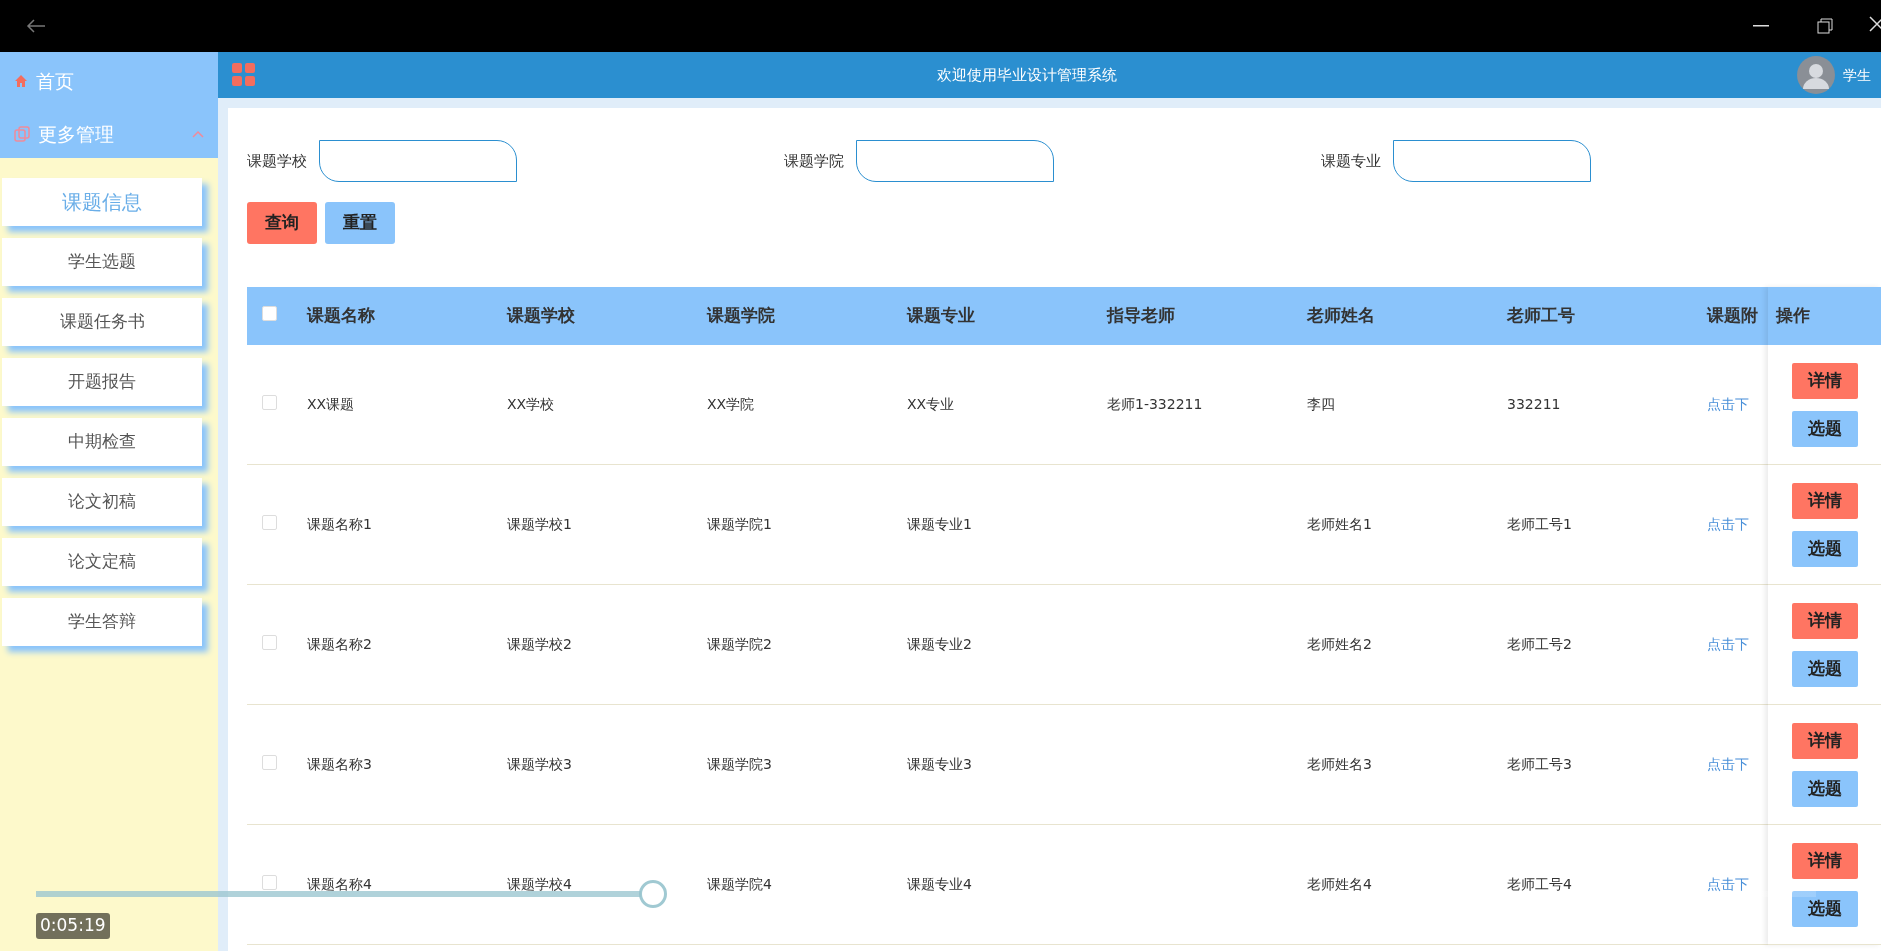 The height and width of the screenshot is (951, 1881). Describe the element at coordinates (244, 75) in the screenshot. I see `grid-icon` at that location.